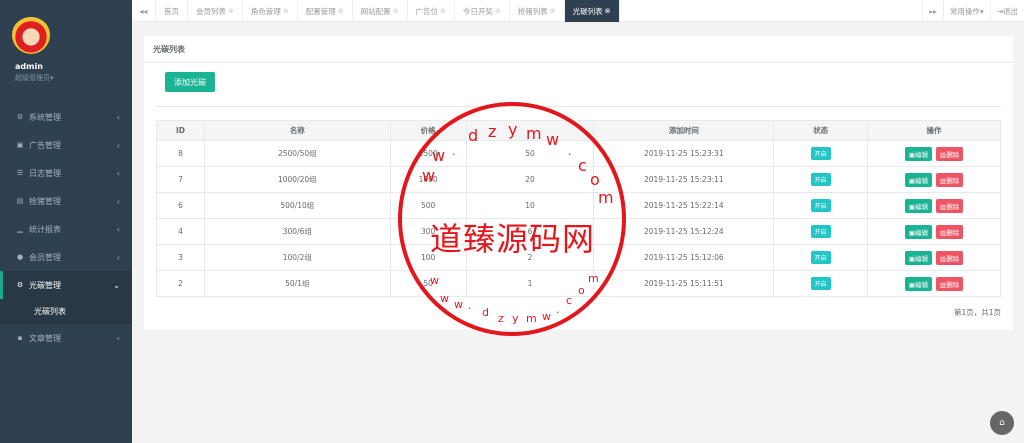 This screenshot has width=1024, height=443. I want to click on pagination-info: 第1页，共1页, so click(977, 312).